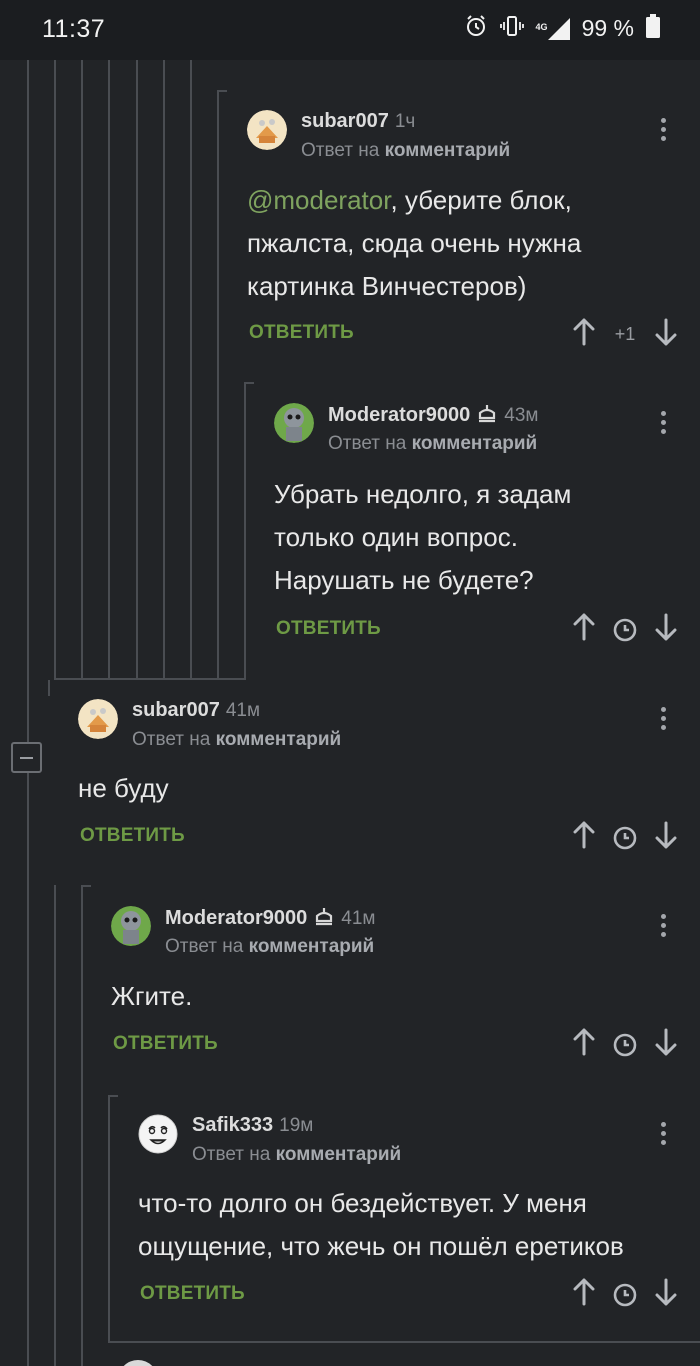 Image resolution: width=700 pixels, height=1366 pixels. What do you see at coordinates (152, 996) in the screenshot?
I see `comment-text: Жгите.` at bounding box center [152, 996].